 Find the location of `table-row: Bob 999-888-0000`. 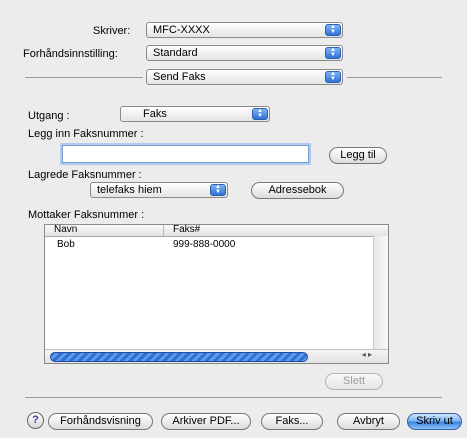

table-row: Bob 999-888-0000 is located at coordinates (210, 245).